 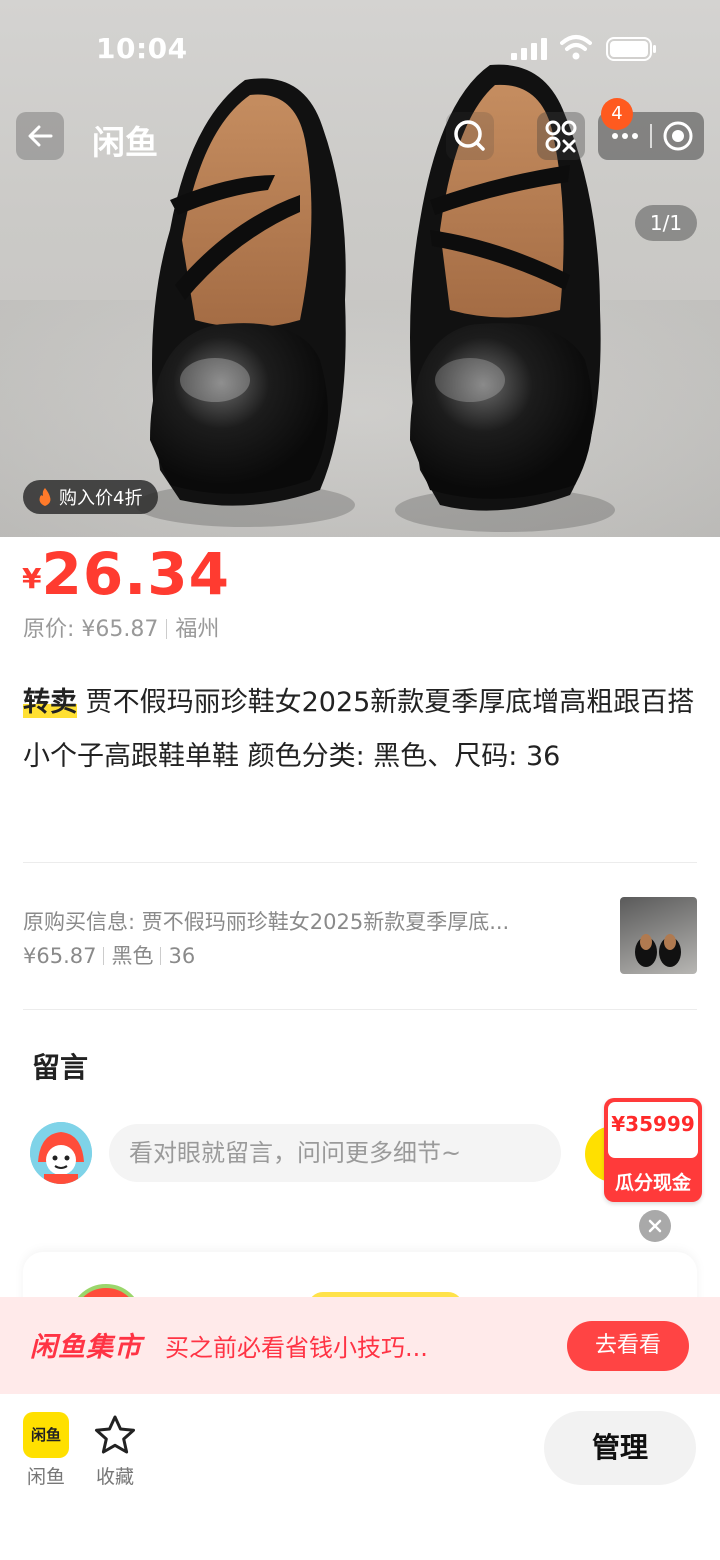 What do you see at coordinates (86, 1347) in the screenshot?
I see `banner-brand: 闲鱼集市` at bounding box center [86, 1347].